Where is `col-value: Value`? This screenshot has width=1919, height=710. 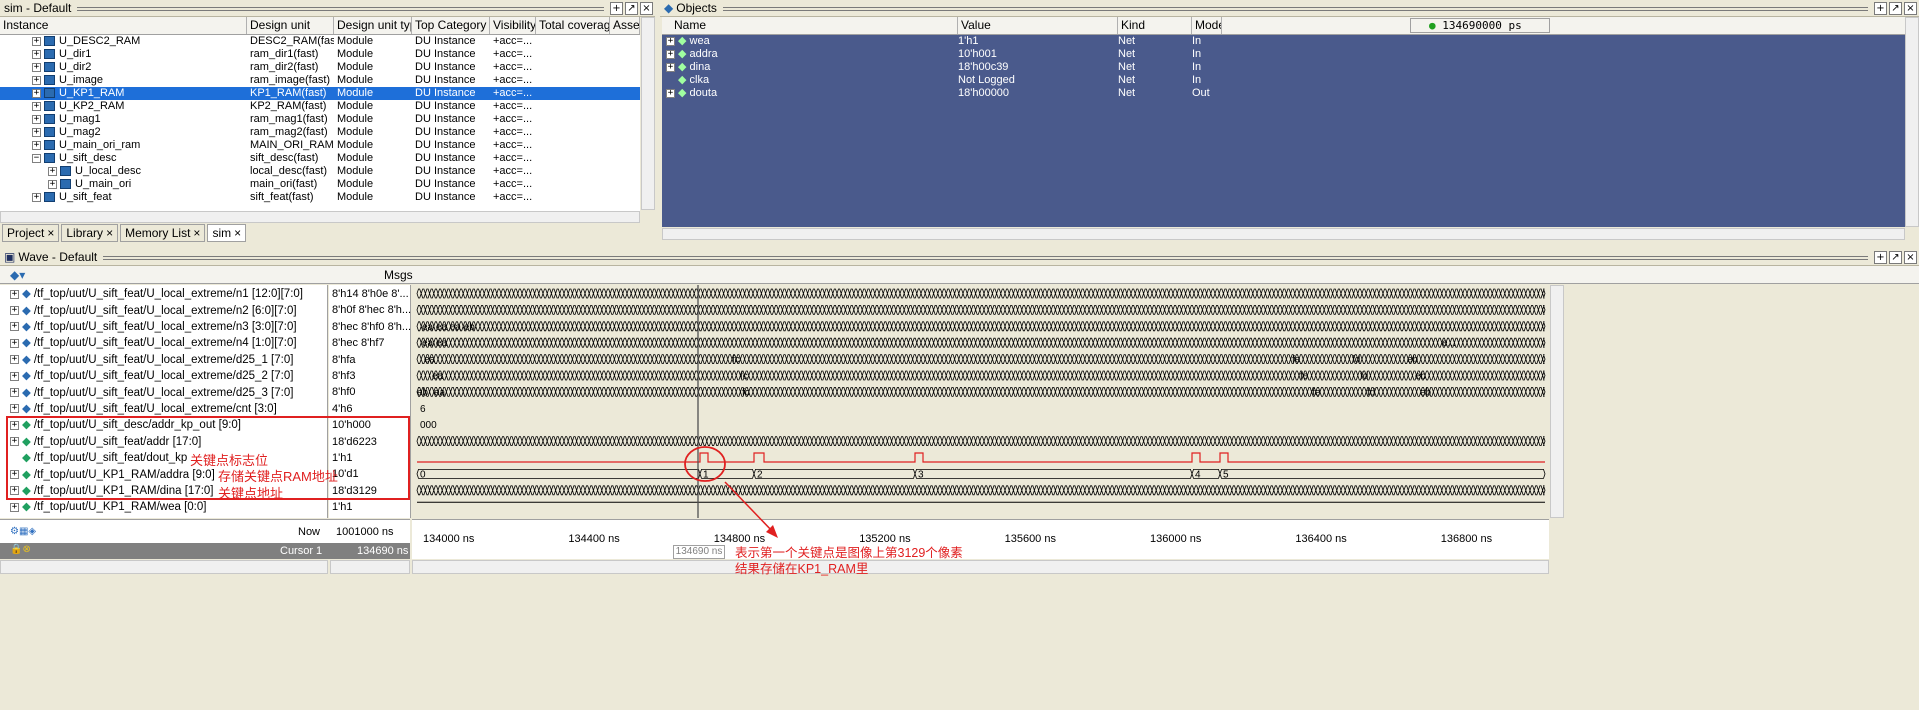
col-value: Value is located at coordinates (1038, 25).